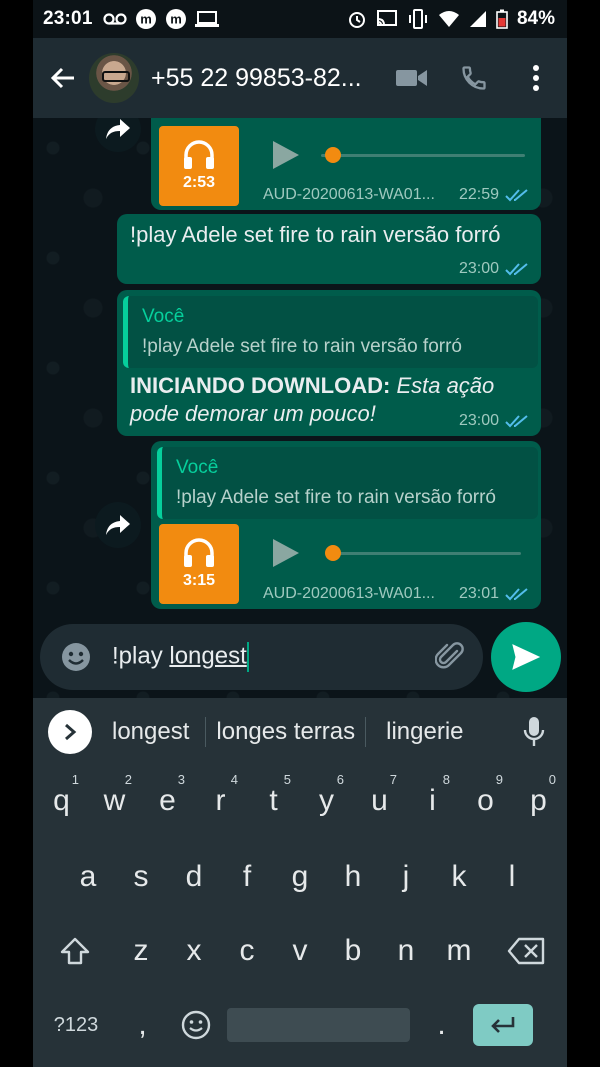 The width and height of the screenshot is (600, 1067). What do you see at coordinates (260, 385) in the screenshot?
I see `download-label: INICIANDO DOWNLOAD:` at bounding box center [260, 385].